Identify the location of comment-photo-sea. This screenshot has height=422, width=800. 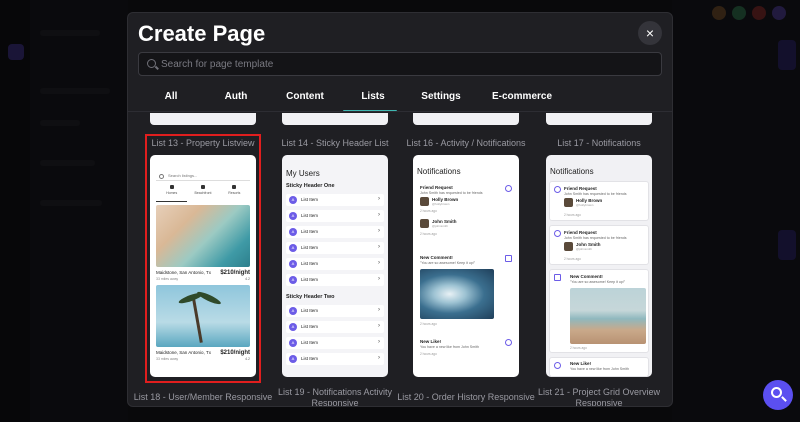
(608, 316).